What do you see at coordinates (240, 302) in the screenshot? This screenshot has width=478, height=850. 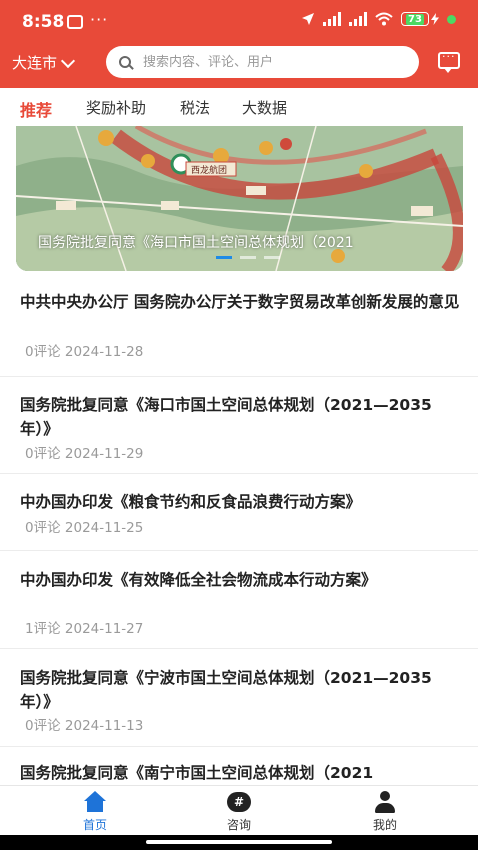 I see `article-title: 中共中央办公厅 国务院办公厅关于数字贸易改革创新发展的意见` at bounding box center [240, 302].